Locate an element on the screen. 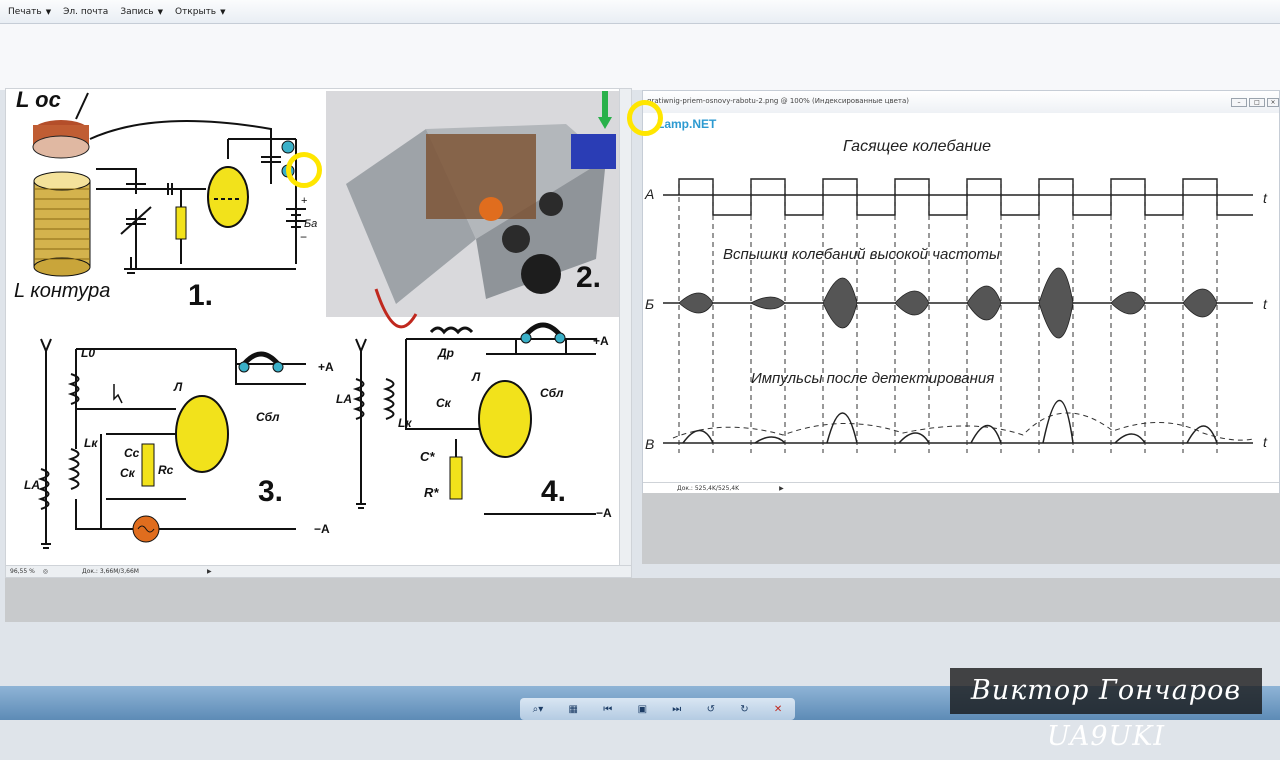  row-label-b: Б is located at coordinates (649, 304).